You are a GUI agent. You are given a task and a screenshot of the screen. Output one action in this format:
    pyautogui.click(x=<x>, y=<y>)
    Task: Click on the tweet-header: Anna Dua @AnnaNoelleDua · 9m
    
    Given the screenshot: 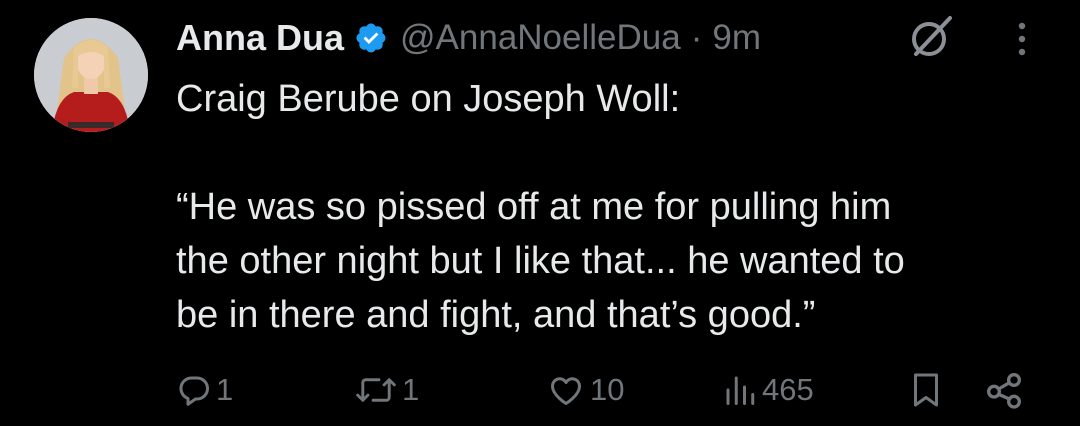 What is the action you would take?
    pyautogui.click(x=468, y=38)
    